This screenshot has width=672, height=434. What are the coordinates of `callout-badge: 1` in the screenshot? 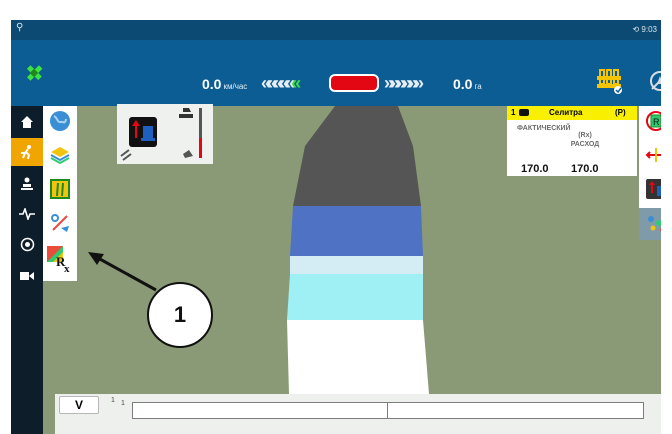 It's located at (180, 315).